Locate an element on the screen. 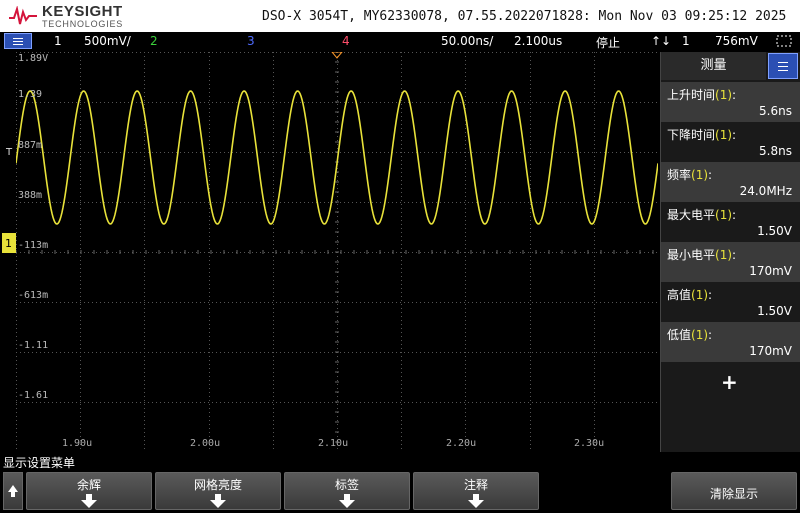 The height and width of the screenshot is (513, 800). trigger-edge-icon: ↑↓ is located at coordinates (661, 41).